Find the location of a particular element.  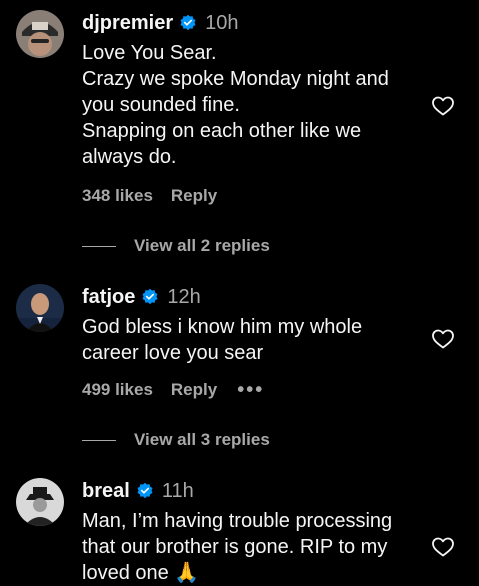

more-options-icon: ••• is located at coordinates (250, 390).